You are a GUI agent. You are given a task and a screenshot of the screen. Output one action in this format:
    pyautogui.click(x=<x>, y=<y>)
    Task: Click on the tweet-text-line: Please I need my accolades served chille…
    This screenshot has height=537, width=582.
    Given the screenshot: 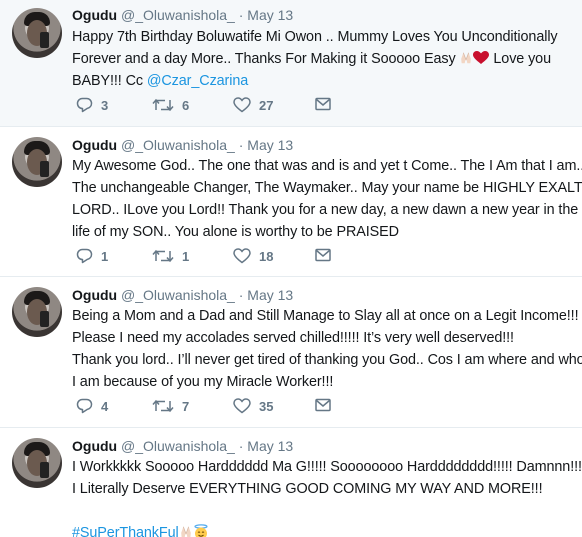 What is the action you would take?
    pyautogui.click(x=293, y=338)
    